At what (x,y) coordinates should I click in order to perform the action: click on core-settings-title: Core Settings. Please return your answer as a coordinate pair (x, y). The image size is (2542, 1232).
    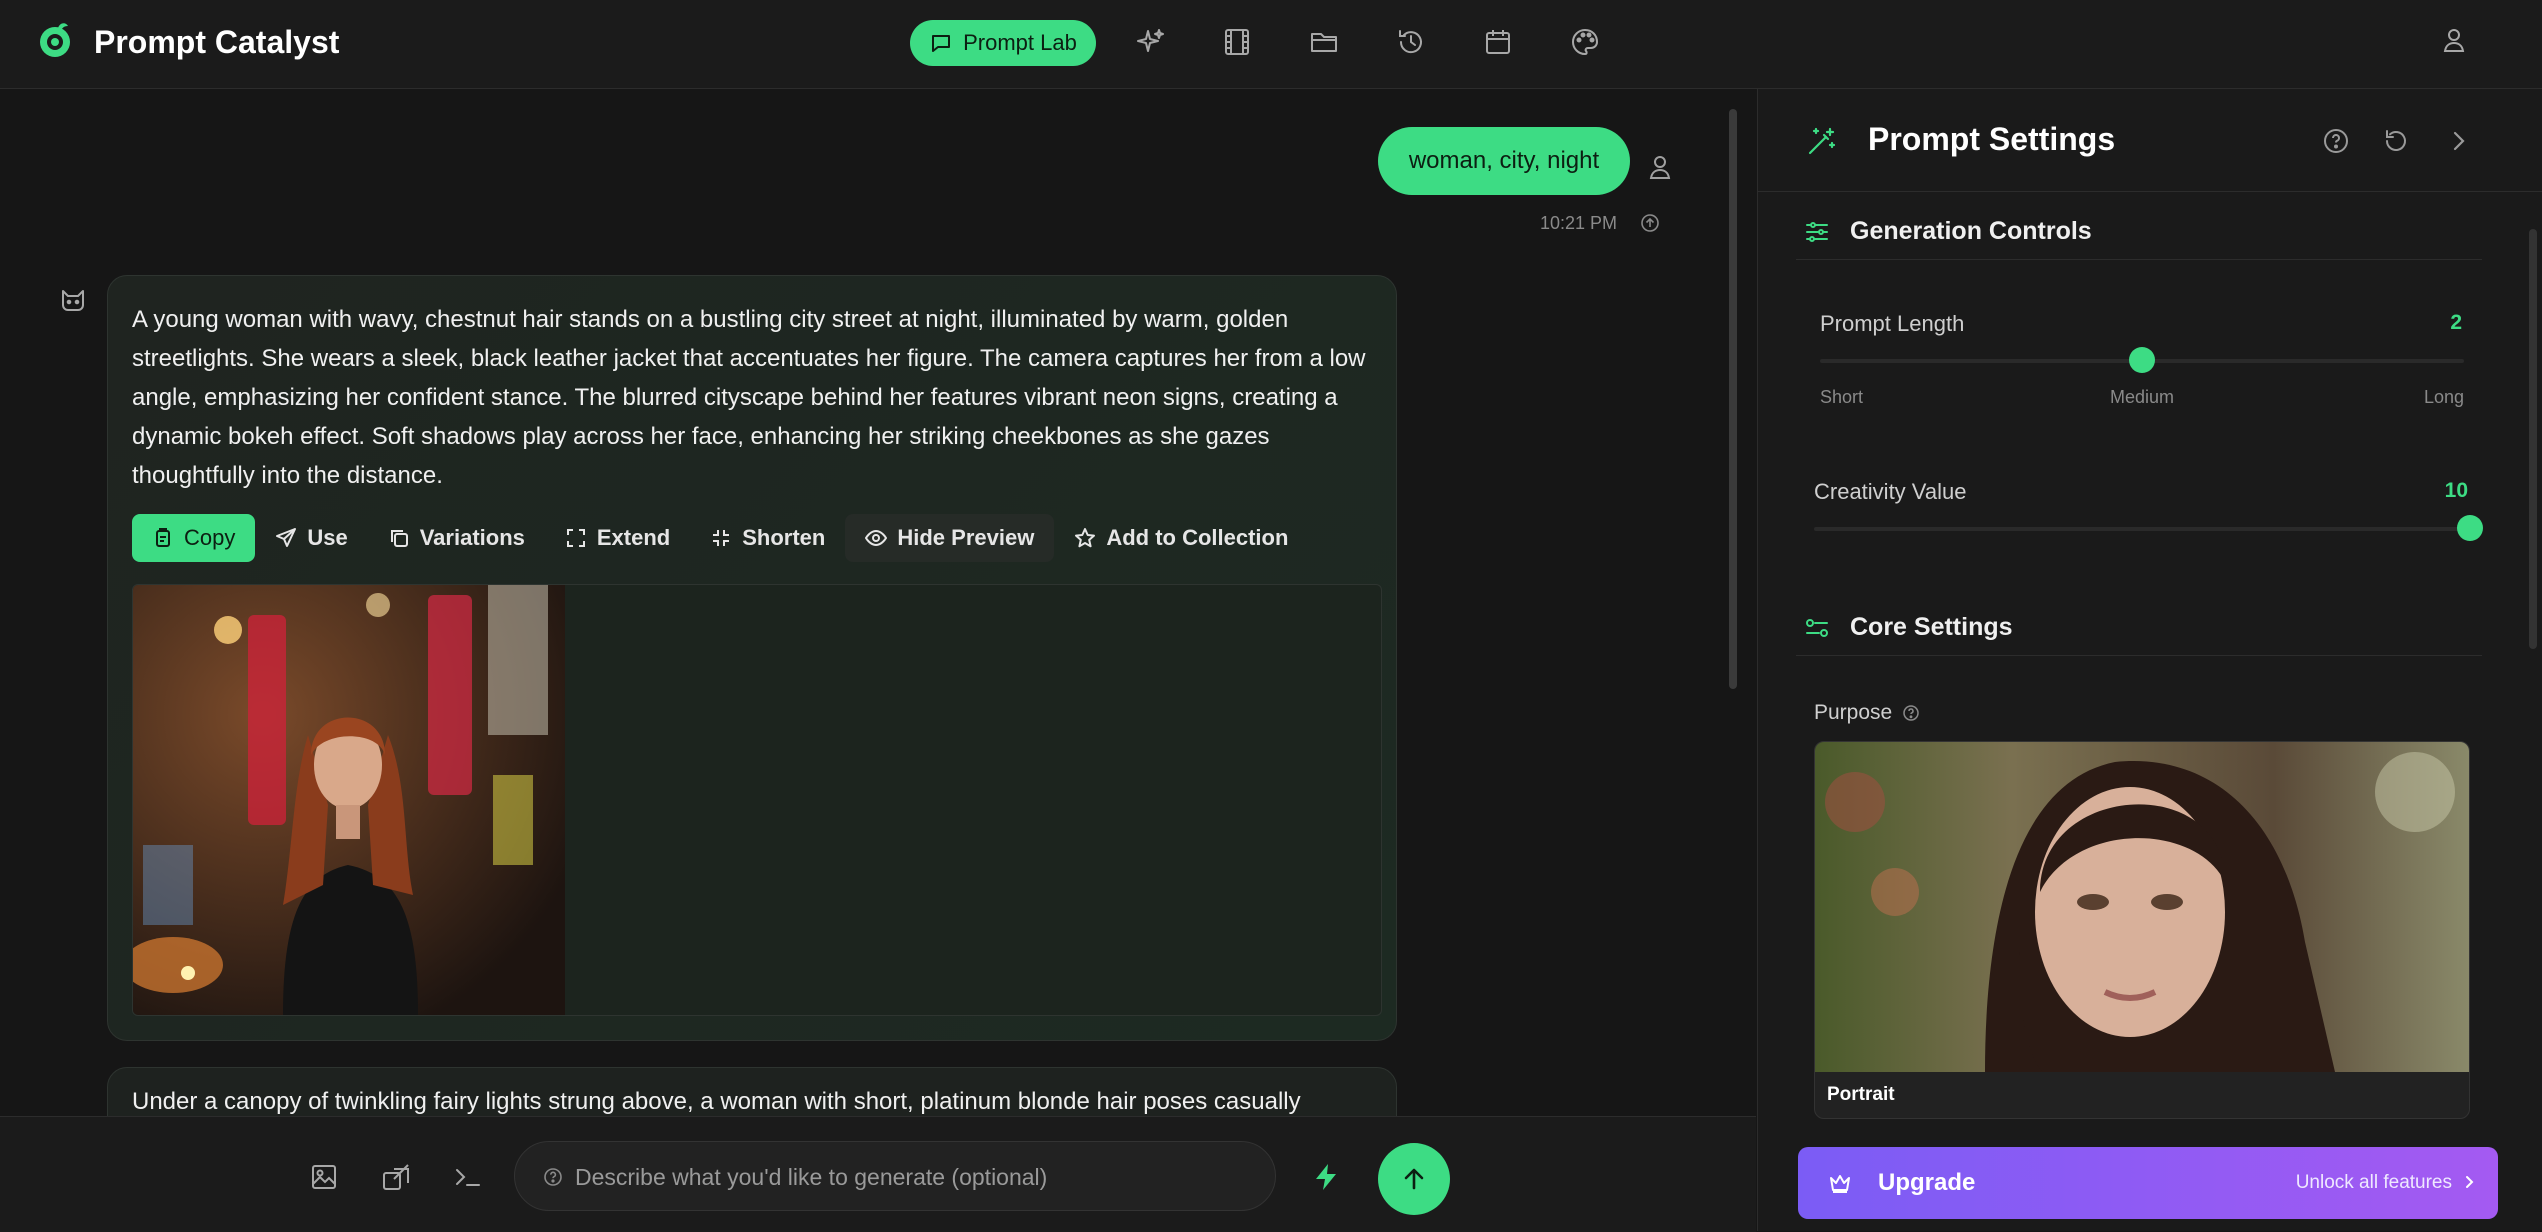
    Looking at the image, I should click on (1931, 627).